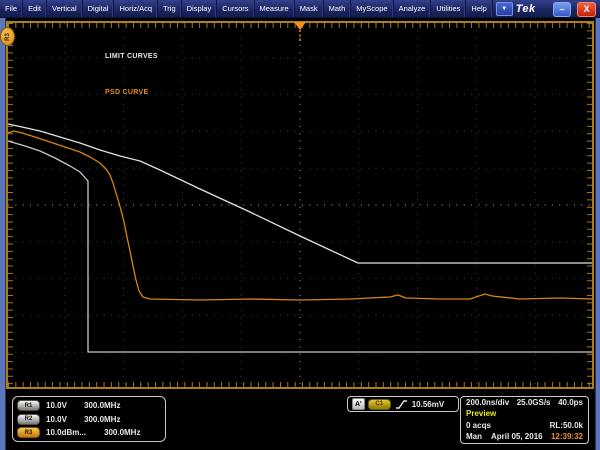 The height and width of the screenshot is (450, 600). What do you see at coordinates (358, 404) in the screenshot?
I see `trigger-event-badge: A'` at bounding box center [358, 404].